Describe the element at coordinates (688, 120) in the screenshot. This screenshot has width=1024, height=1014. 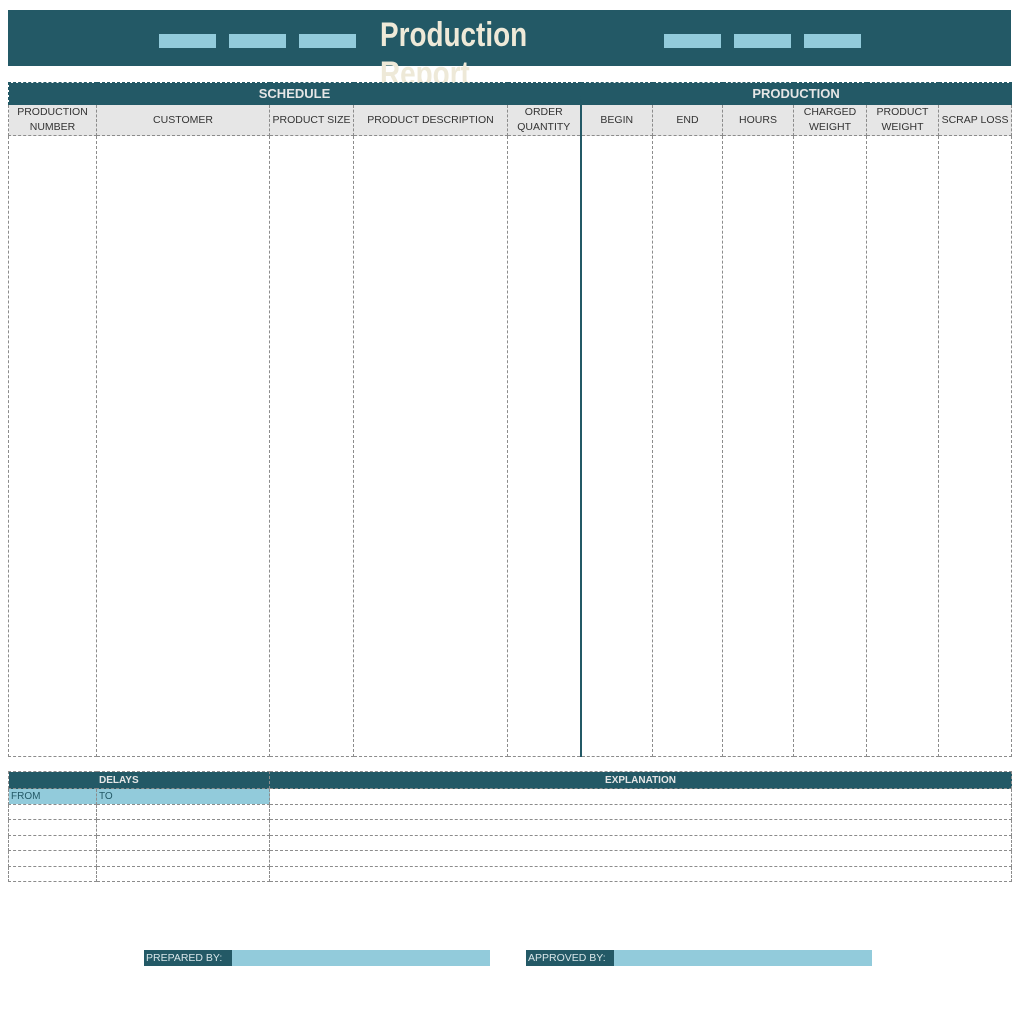
I see `column-header-end: END` at that location.